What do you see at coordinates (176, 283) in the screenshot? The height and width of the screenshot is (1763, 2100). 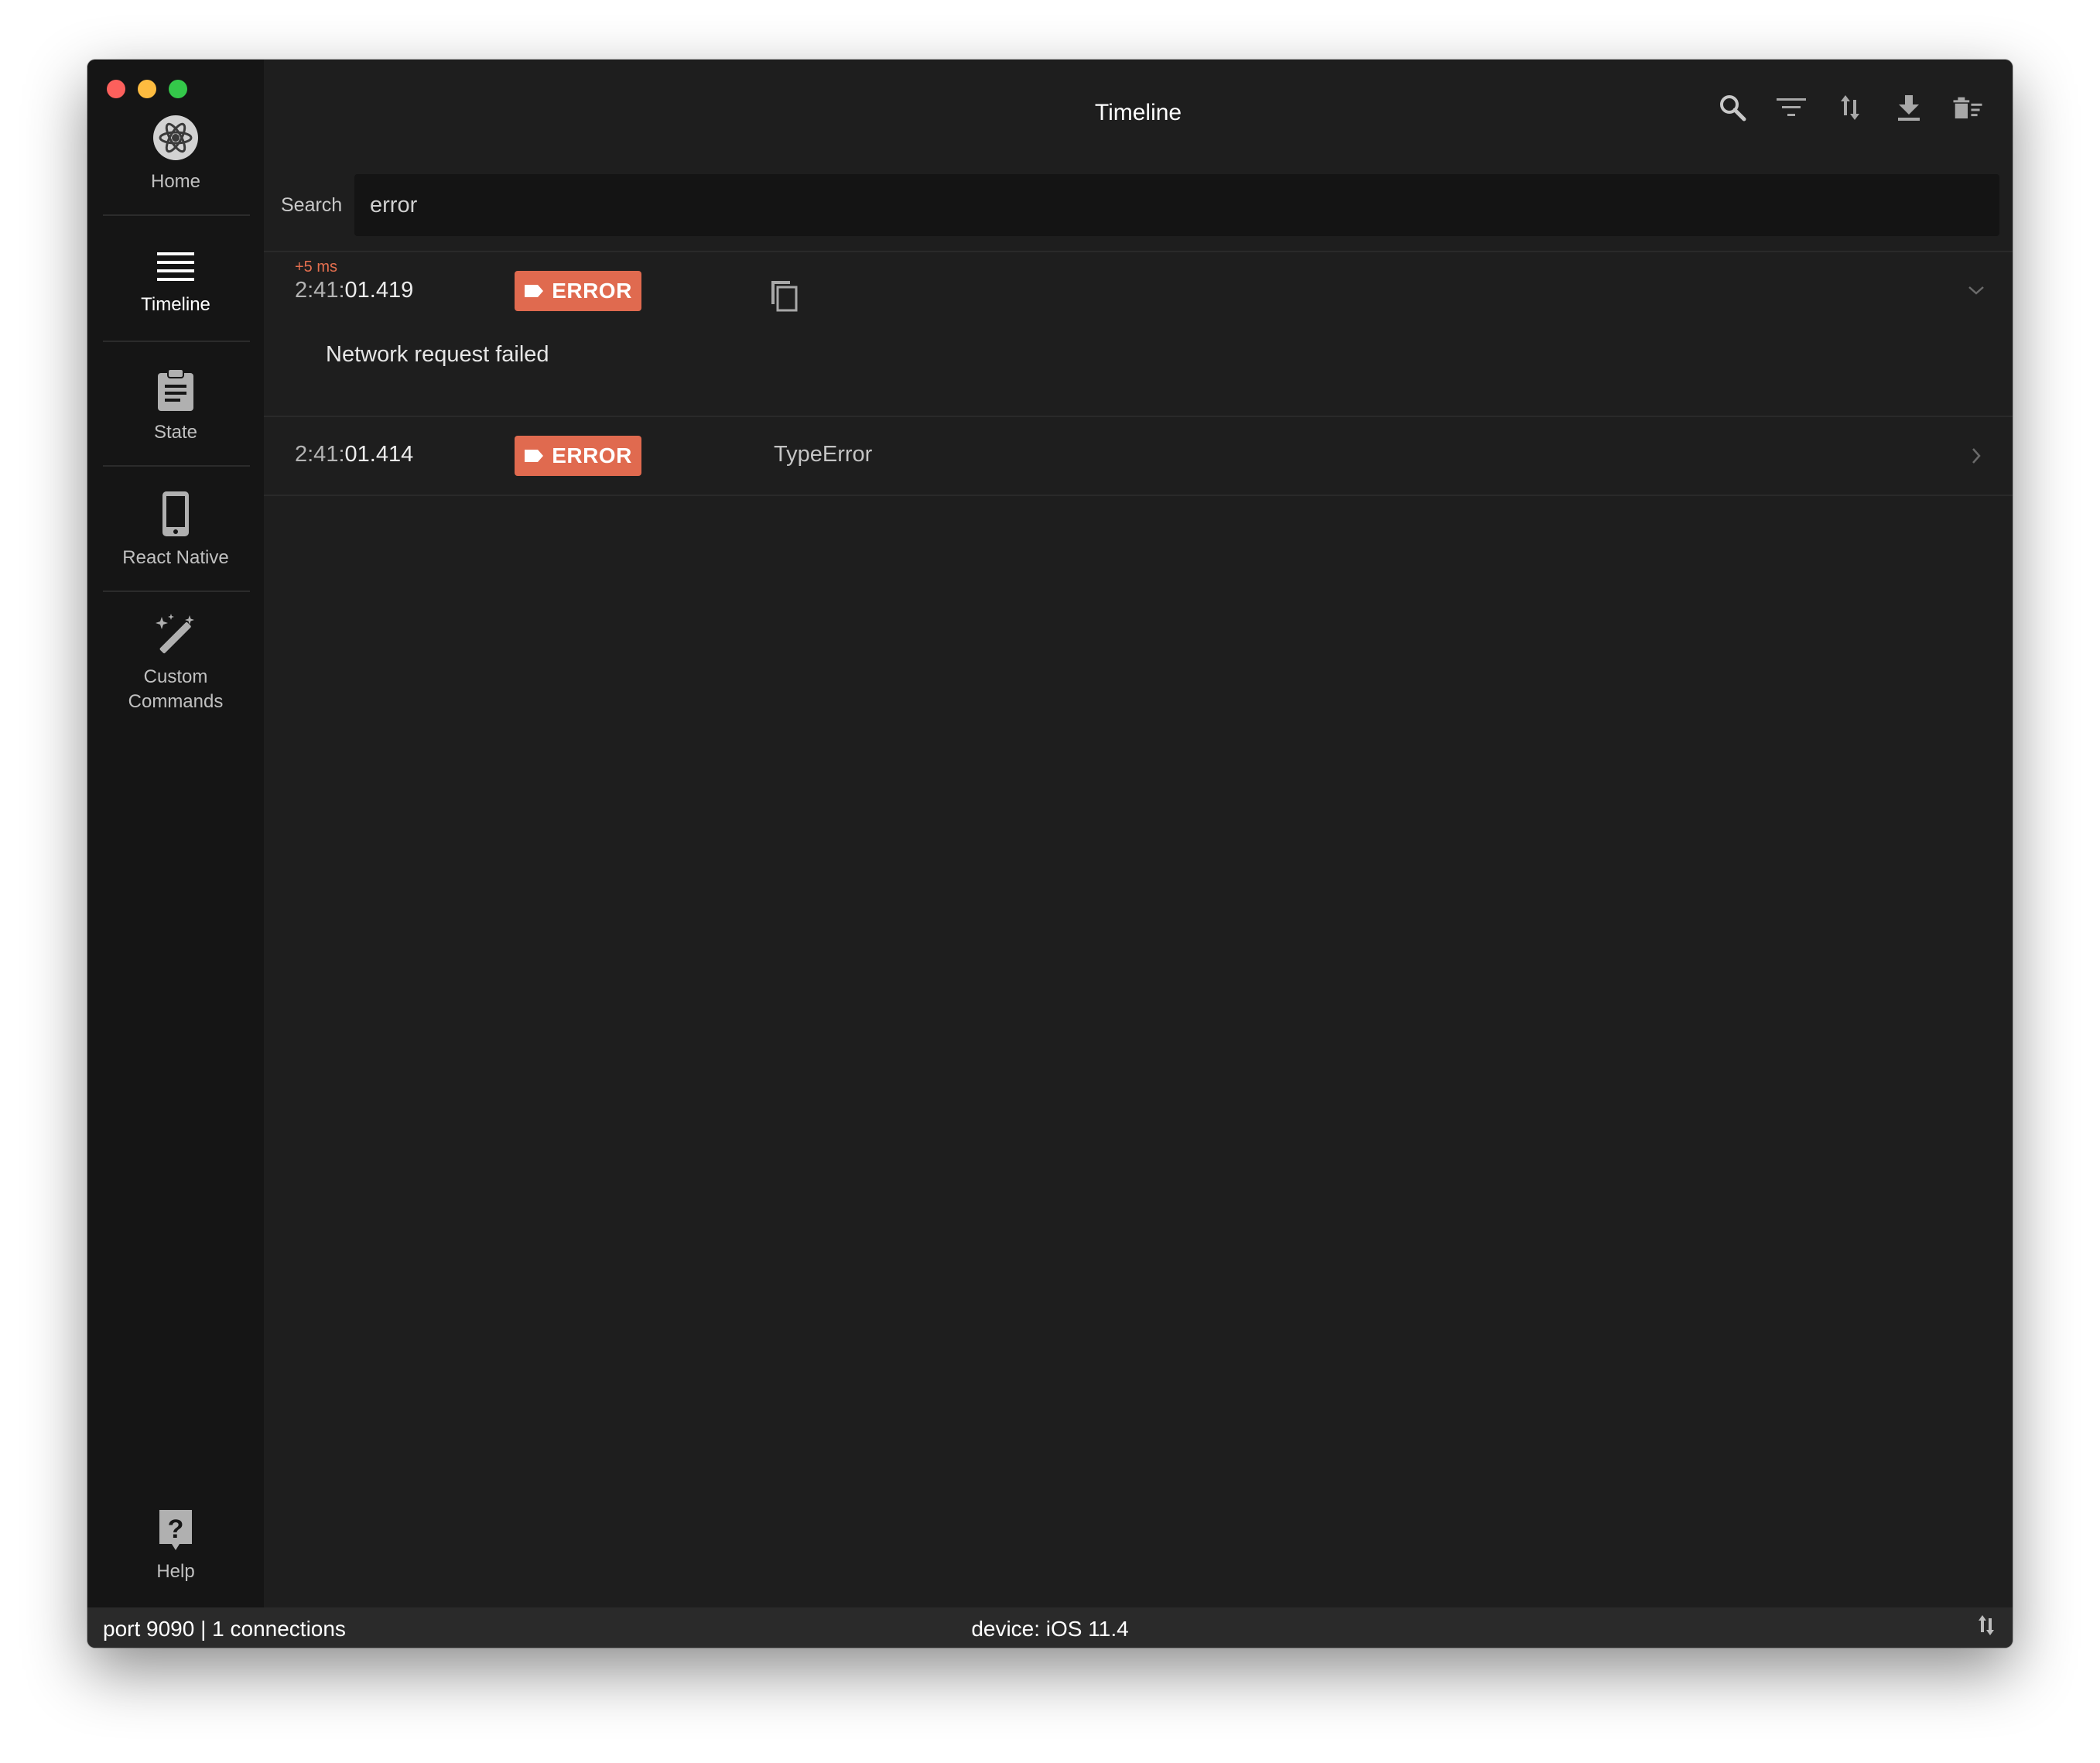 I see `sidebar-item-timeline: Timeline` at bounding box center [176, 283].